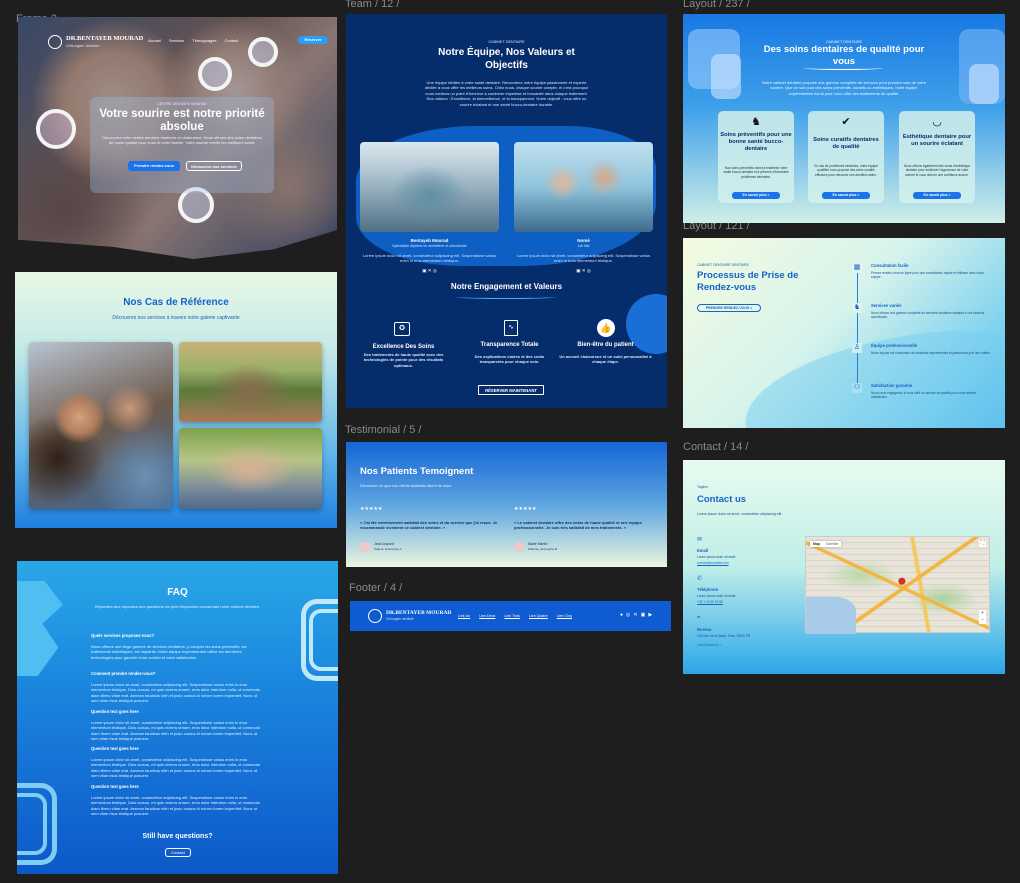 The image size is (1020, 883). Describe the element at coordinates (748, 281) in the screenshot. I see `process-title: Processus de Prise de Rendez-vous` at that location.